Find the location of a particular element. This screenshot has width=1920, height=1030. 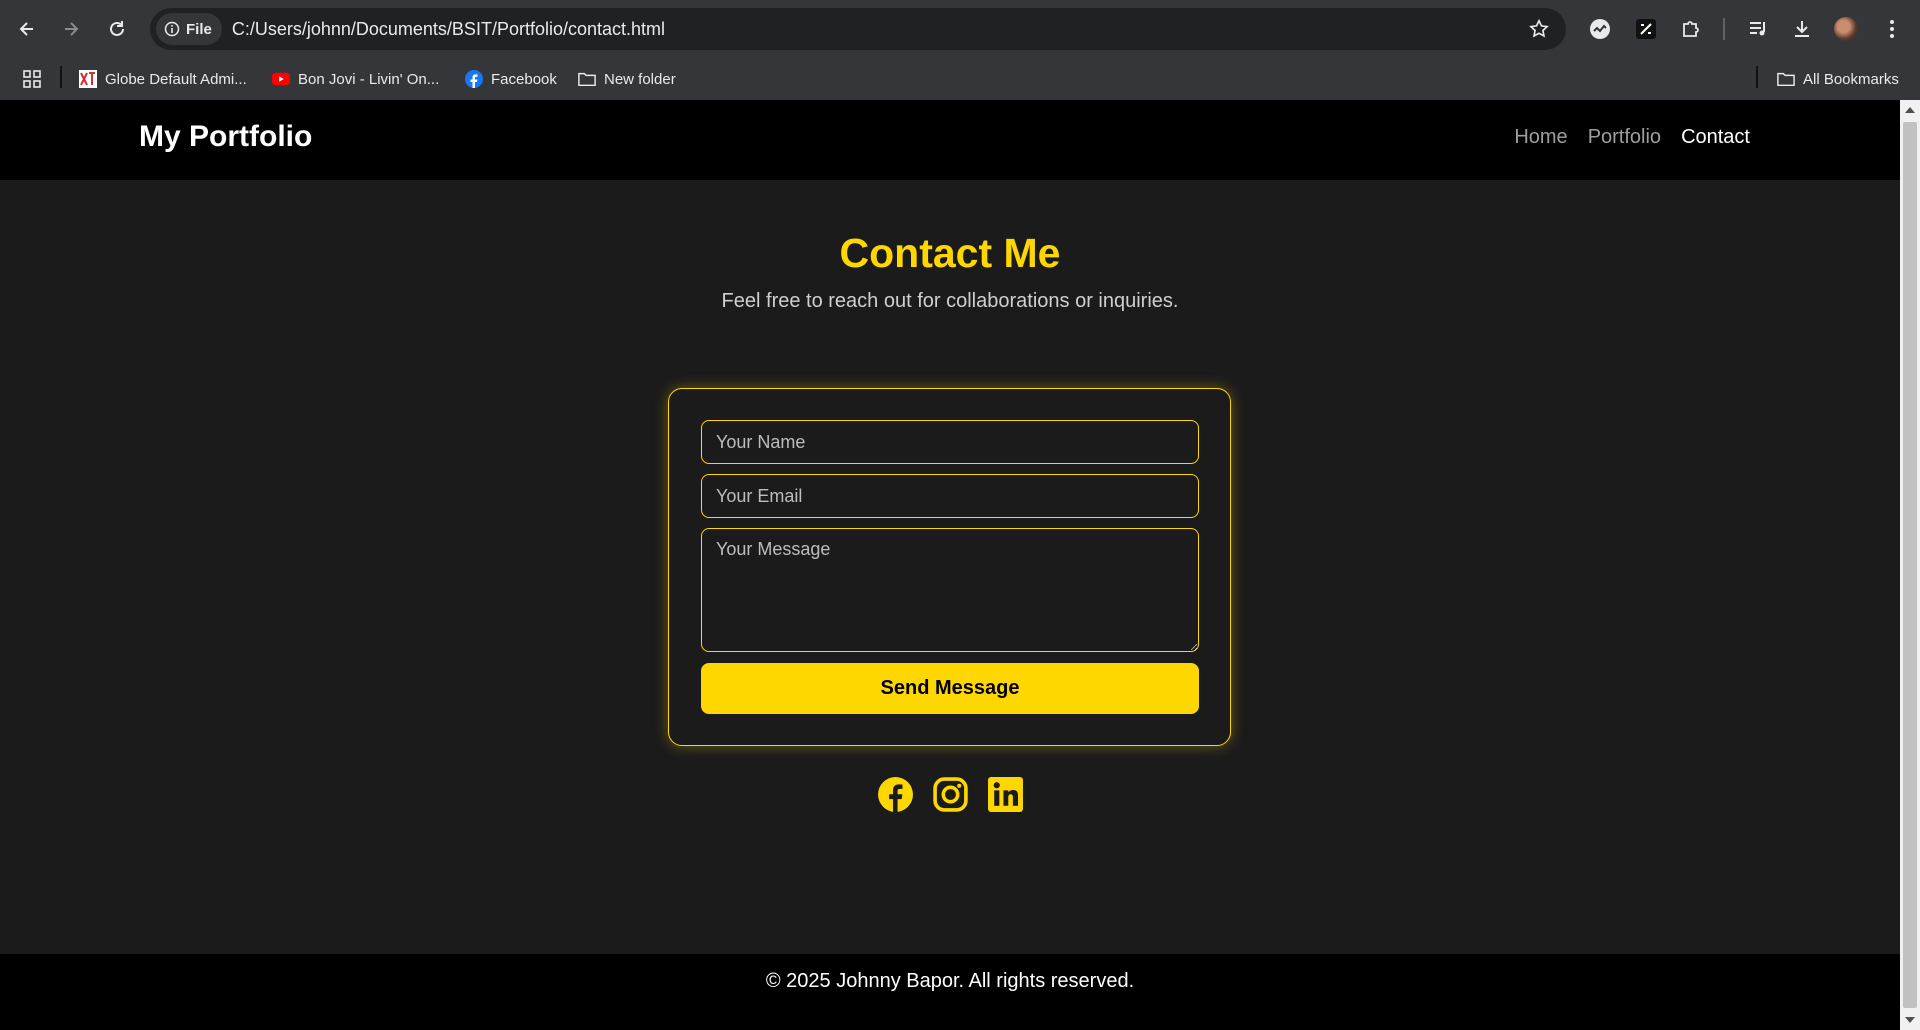

toolbar-divider is located at coordinates (1724, 29).